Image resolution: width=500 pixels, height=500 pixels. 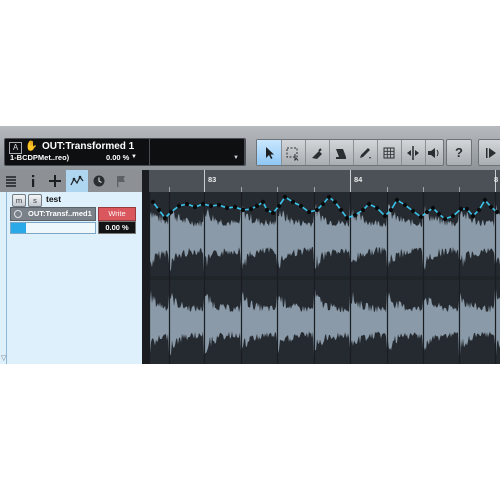 I want to click on expand-arrow-icon: ▽, so click(x=3, y=358).